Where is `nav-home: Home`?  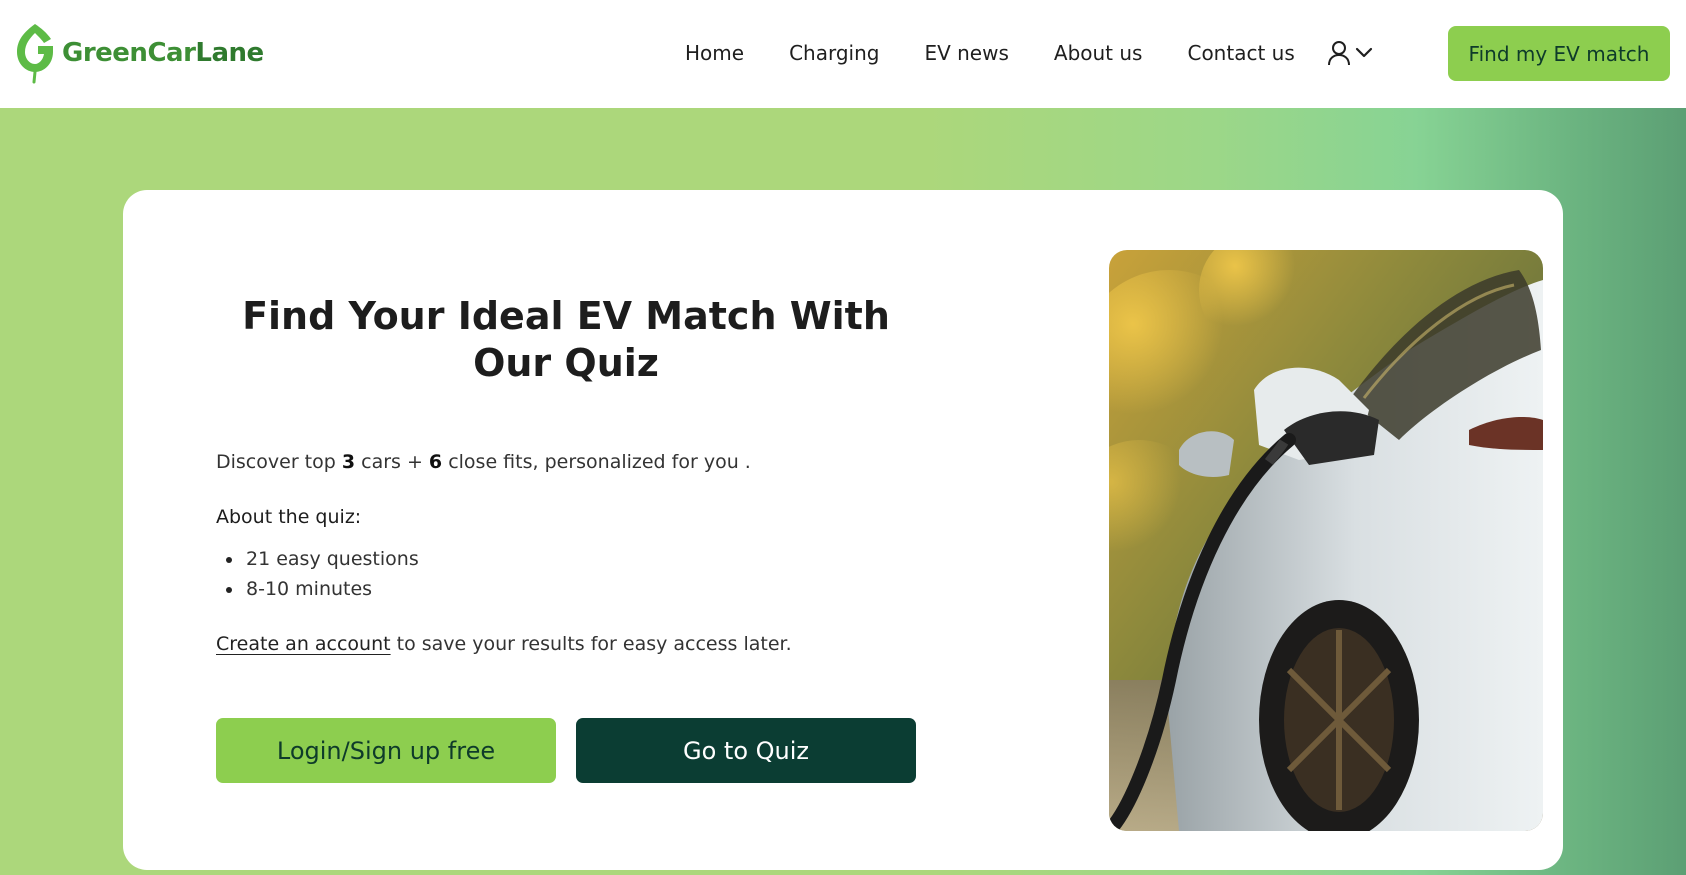
nav-home: Home is located at coordinates (714, 53).